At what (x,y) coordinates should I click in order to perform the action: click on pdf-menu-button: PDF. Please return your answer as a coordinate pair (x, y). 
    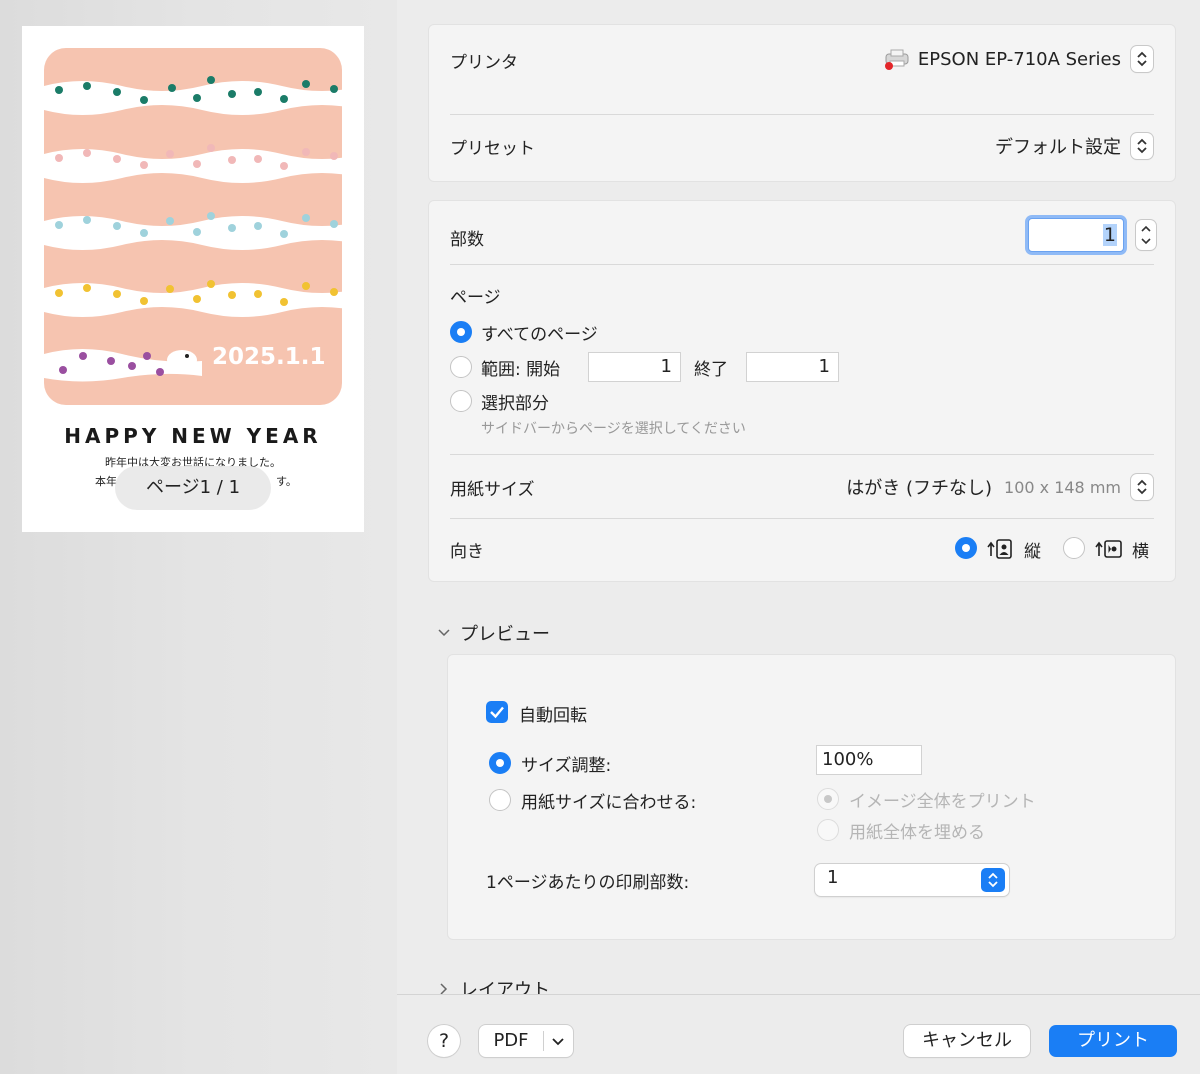
    Looking at the image, I should click on (526, 1041).